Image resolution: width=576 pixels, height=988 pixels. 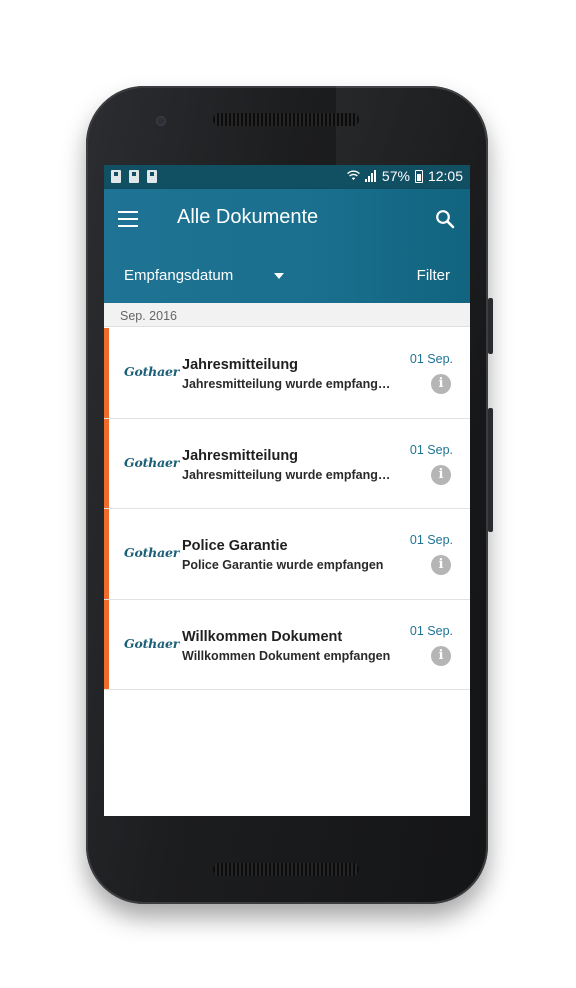 I want to click on section-label: Sep. 2016, so click(x=148, y=316).